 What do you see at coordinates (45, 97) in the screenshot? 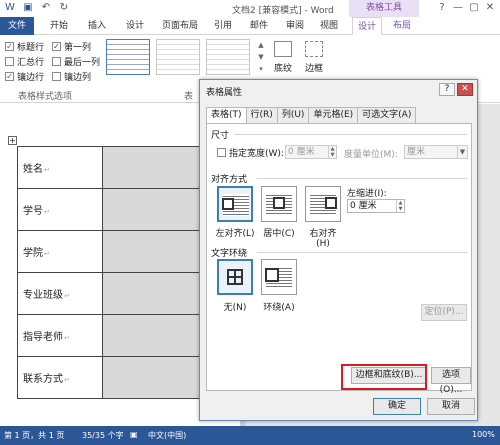
I see `style-options-group-label: 表格样式选项` at bounding box center [45, 97].